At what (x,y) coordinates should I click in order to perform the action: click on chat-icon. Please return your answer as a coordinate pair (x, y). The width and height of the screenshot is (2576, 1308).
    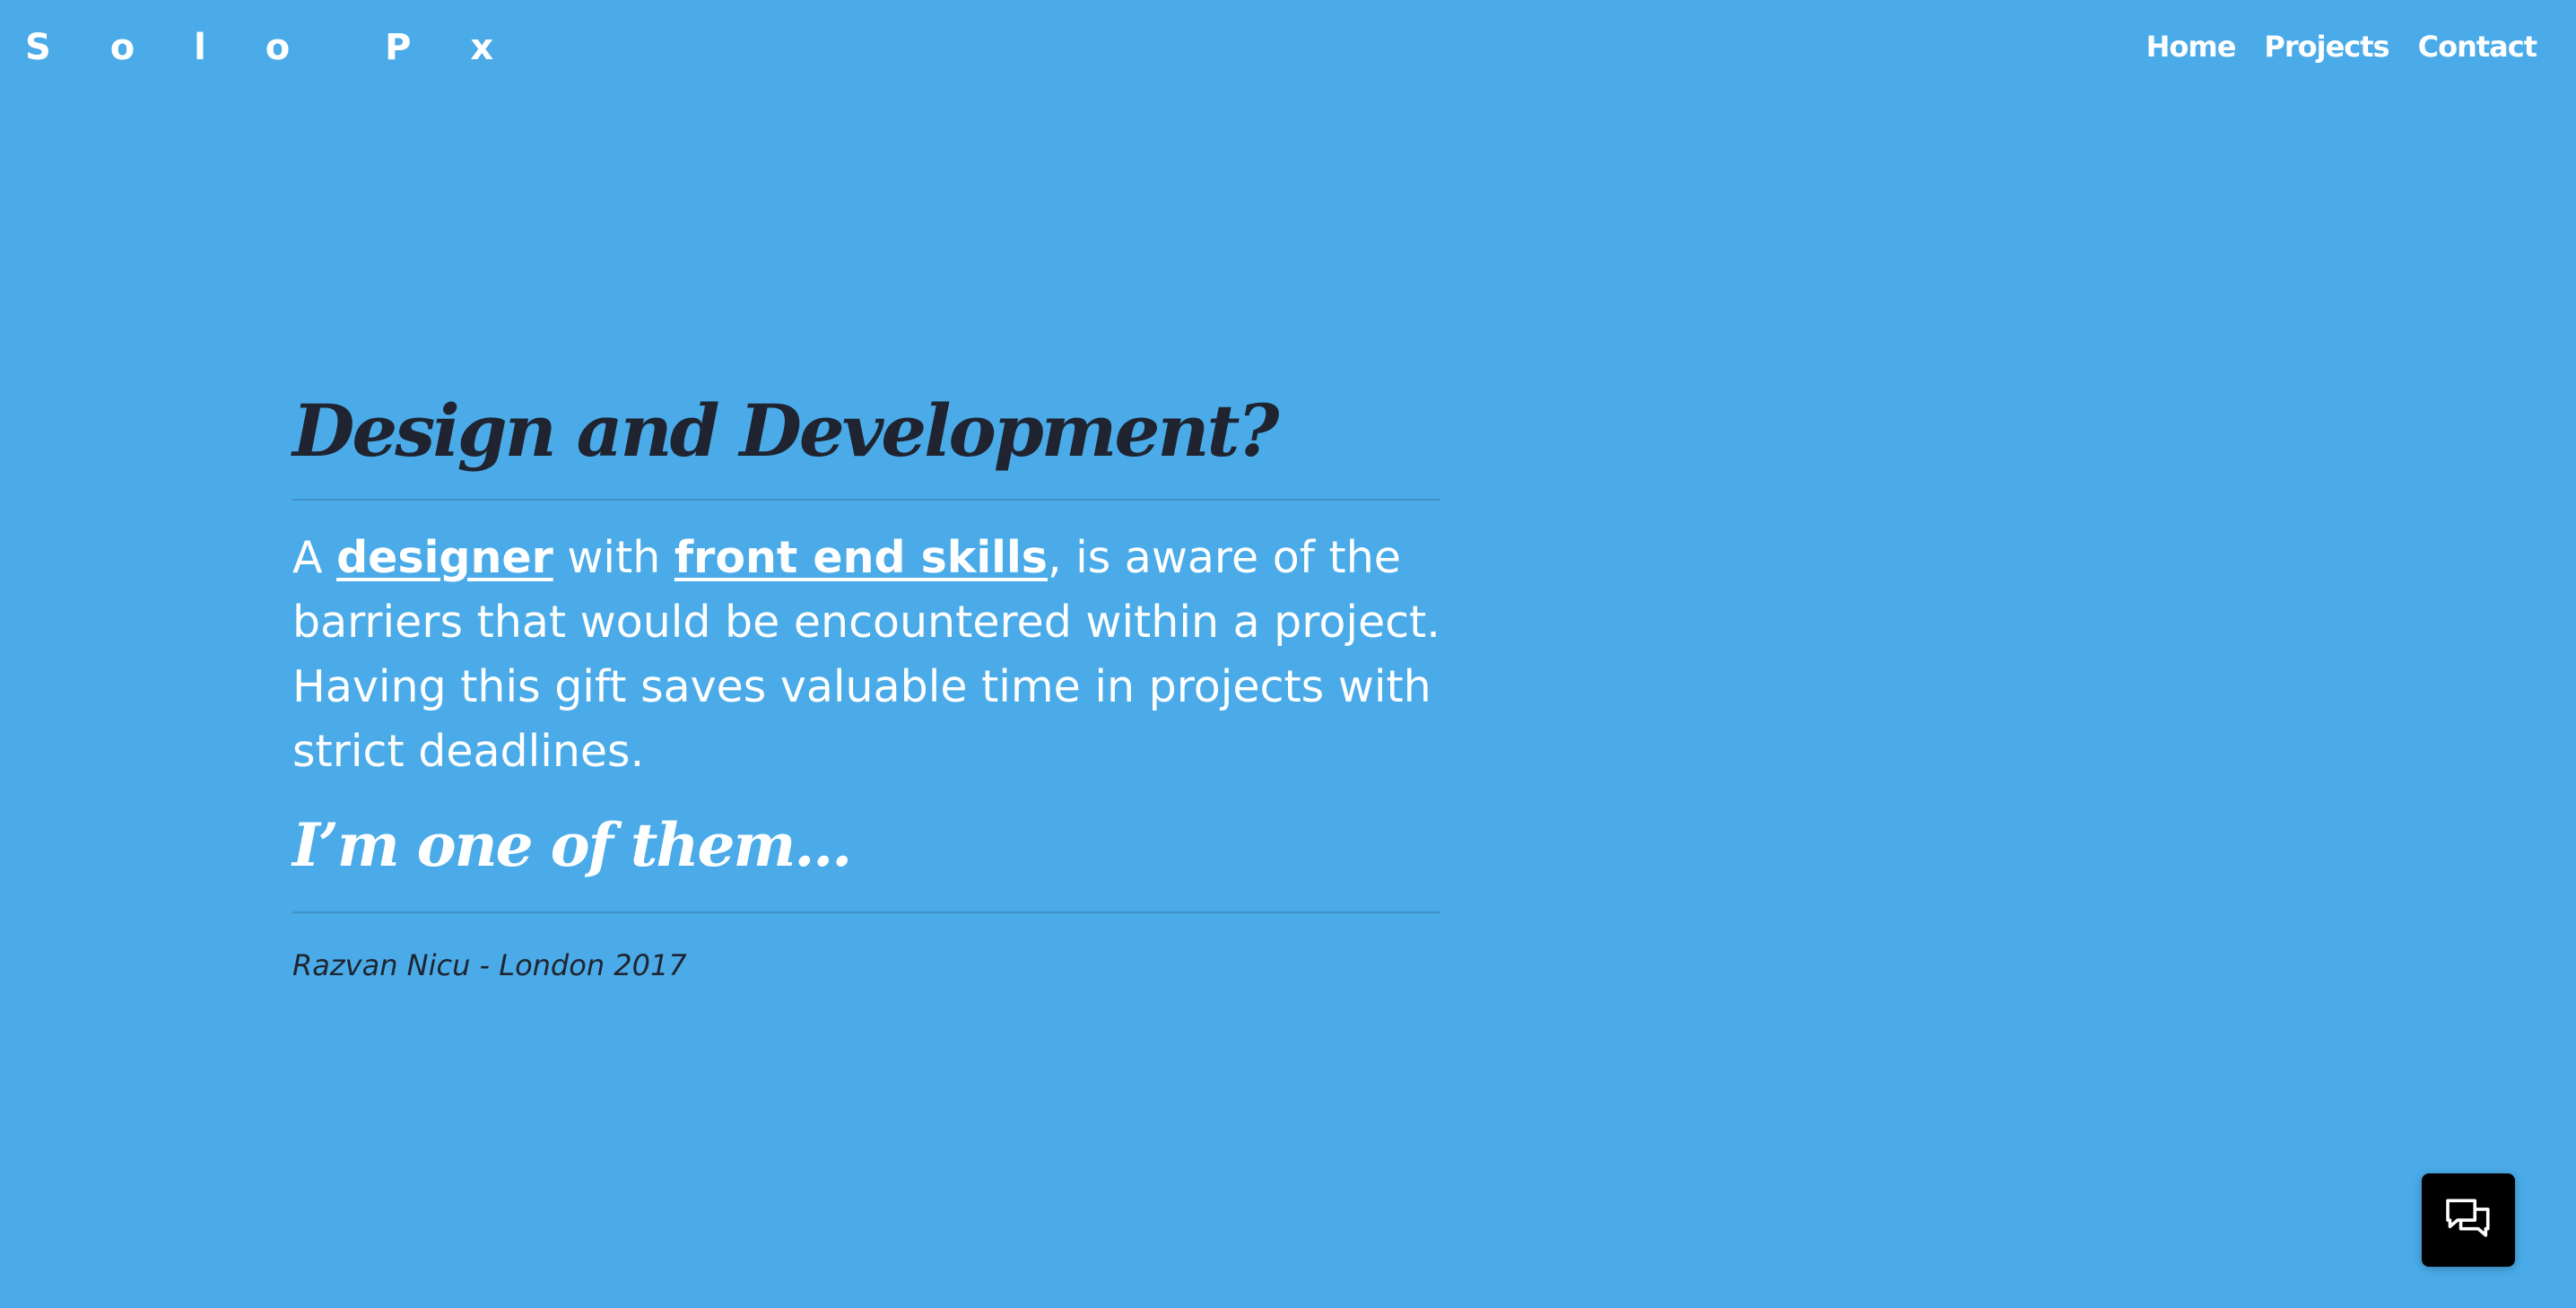
    Looking at the image, I should click on (2468, 1220).